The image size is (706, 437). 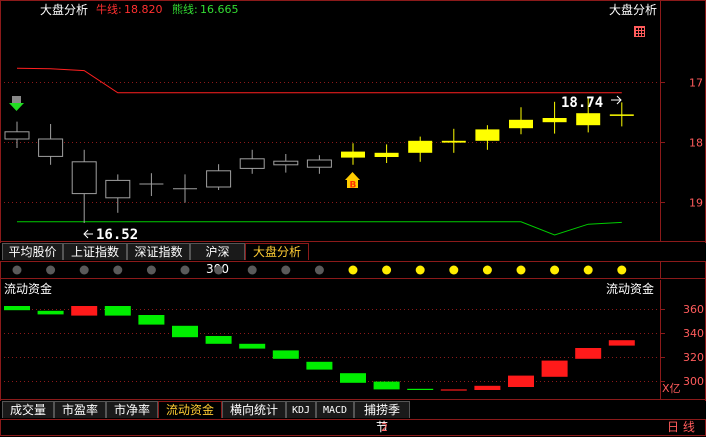 I want to click on upper-tab-bar: 平均股价上证指数深证指数沪深300大盘分析, so click(x=353, y=259).